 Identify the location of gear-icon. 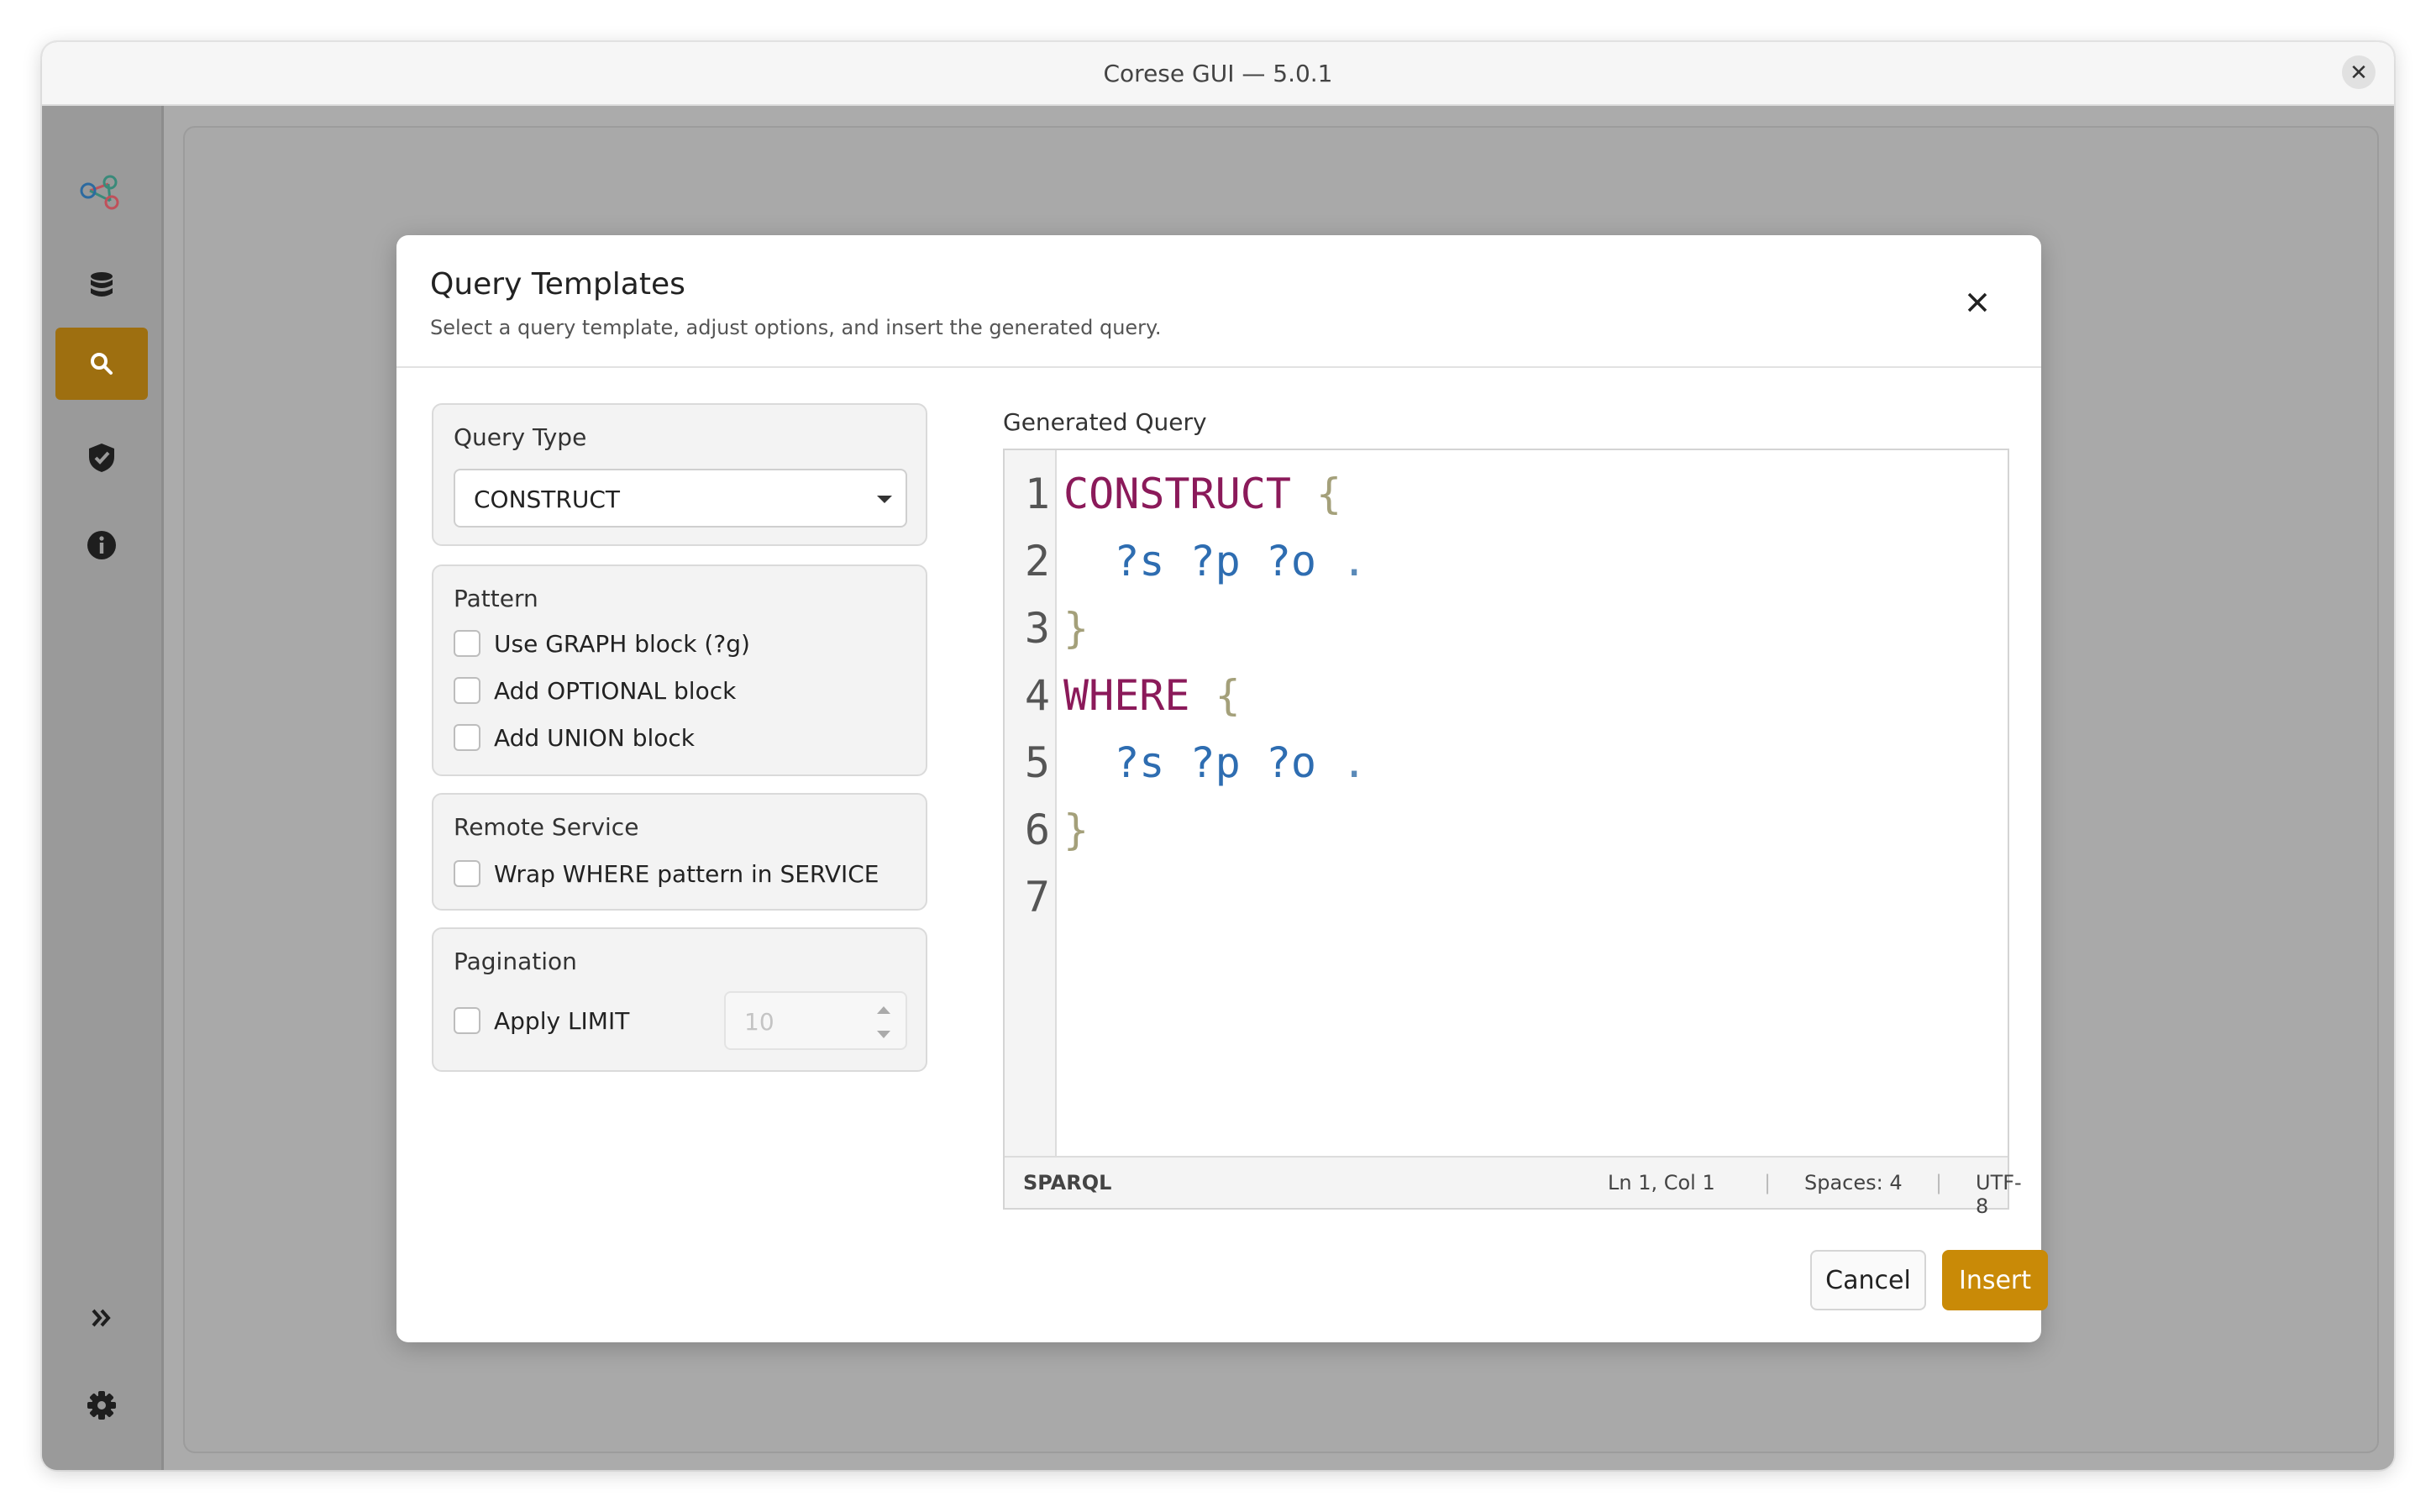
(101, 1405).